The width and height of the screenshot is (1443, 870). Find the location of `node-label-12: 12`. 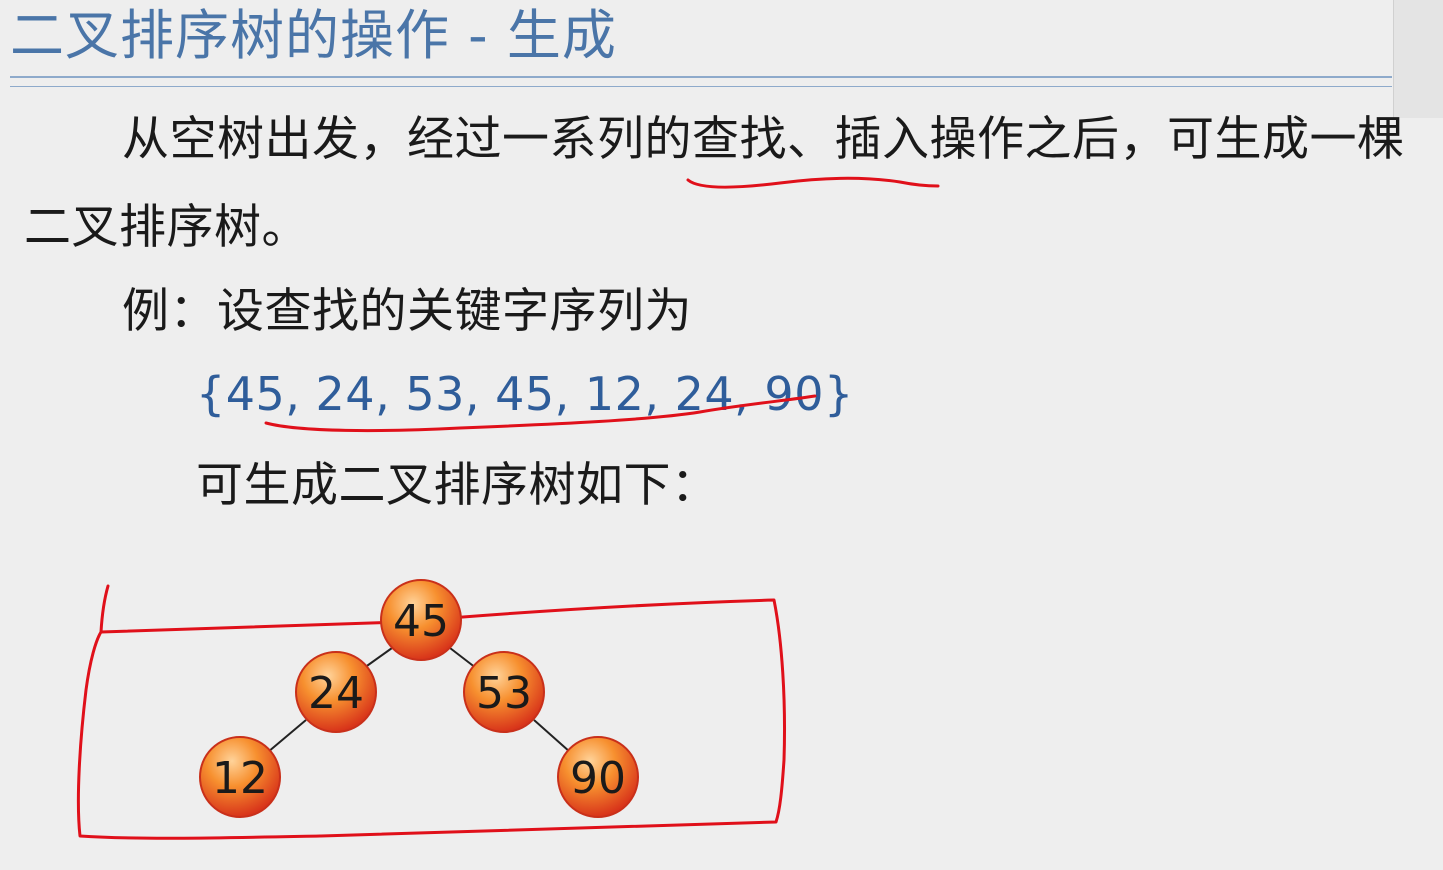

node-label-12: 12 is located at coordinates (240, 778).